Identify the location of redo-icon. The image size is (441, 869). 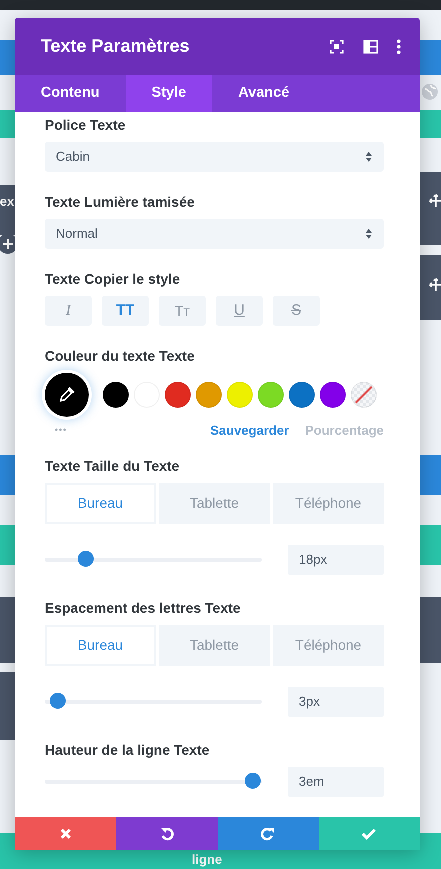
(268, 833).